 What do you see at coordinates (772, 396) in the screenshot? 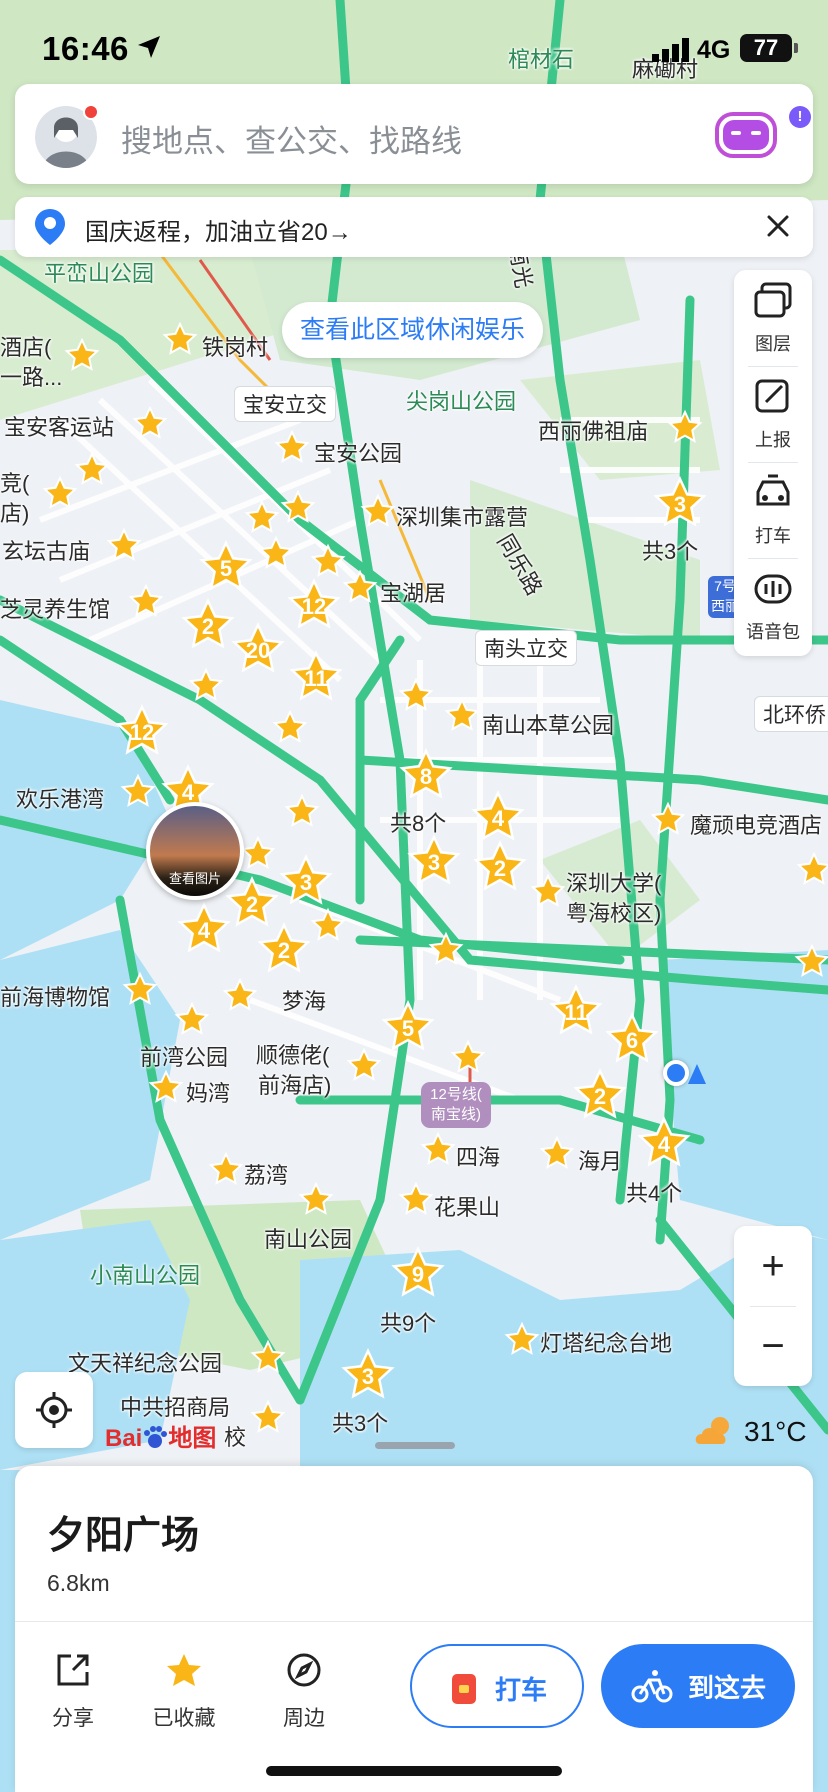
I see `report-icon` at bounding box center [772, 396].